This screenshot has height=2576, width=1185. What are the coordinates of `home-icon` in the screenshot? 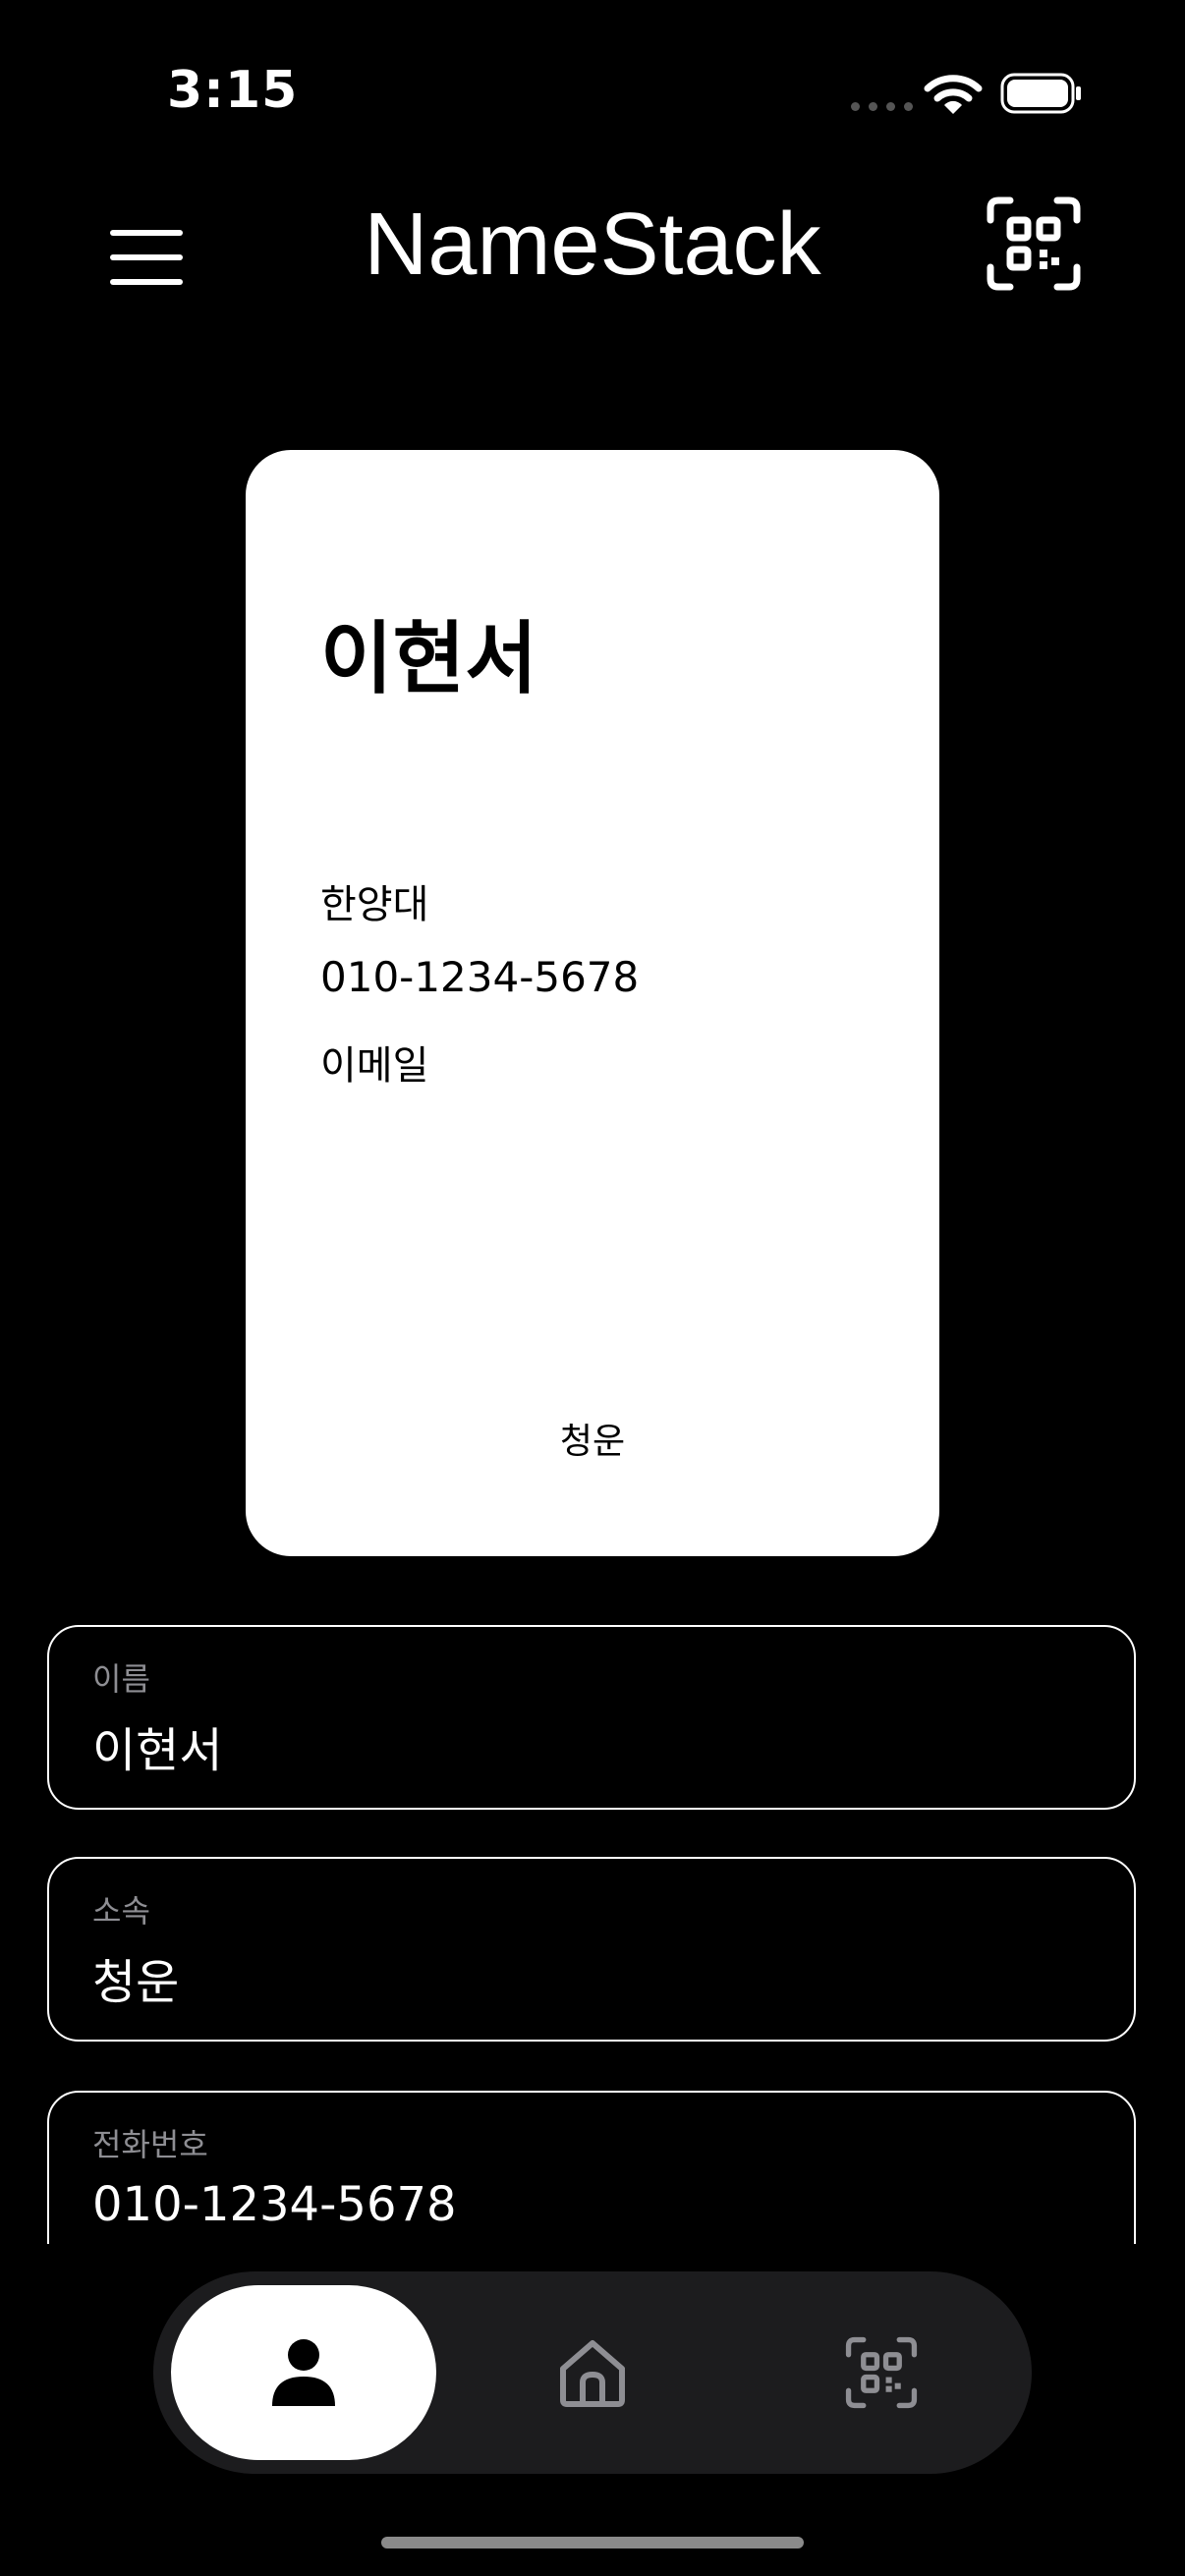 It's located at (592, 2373).